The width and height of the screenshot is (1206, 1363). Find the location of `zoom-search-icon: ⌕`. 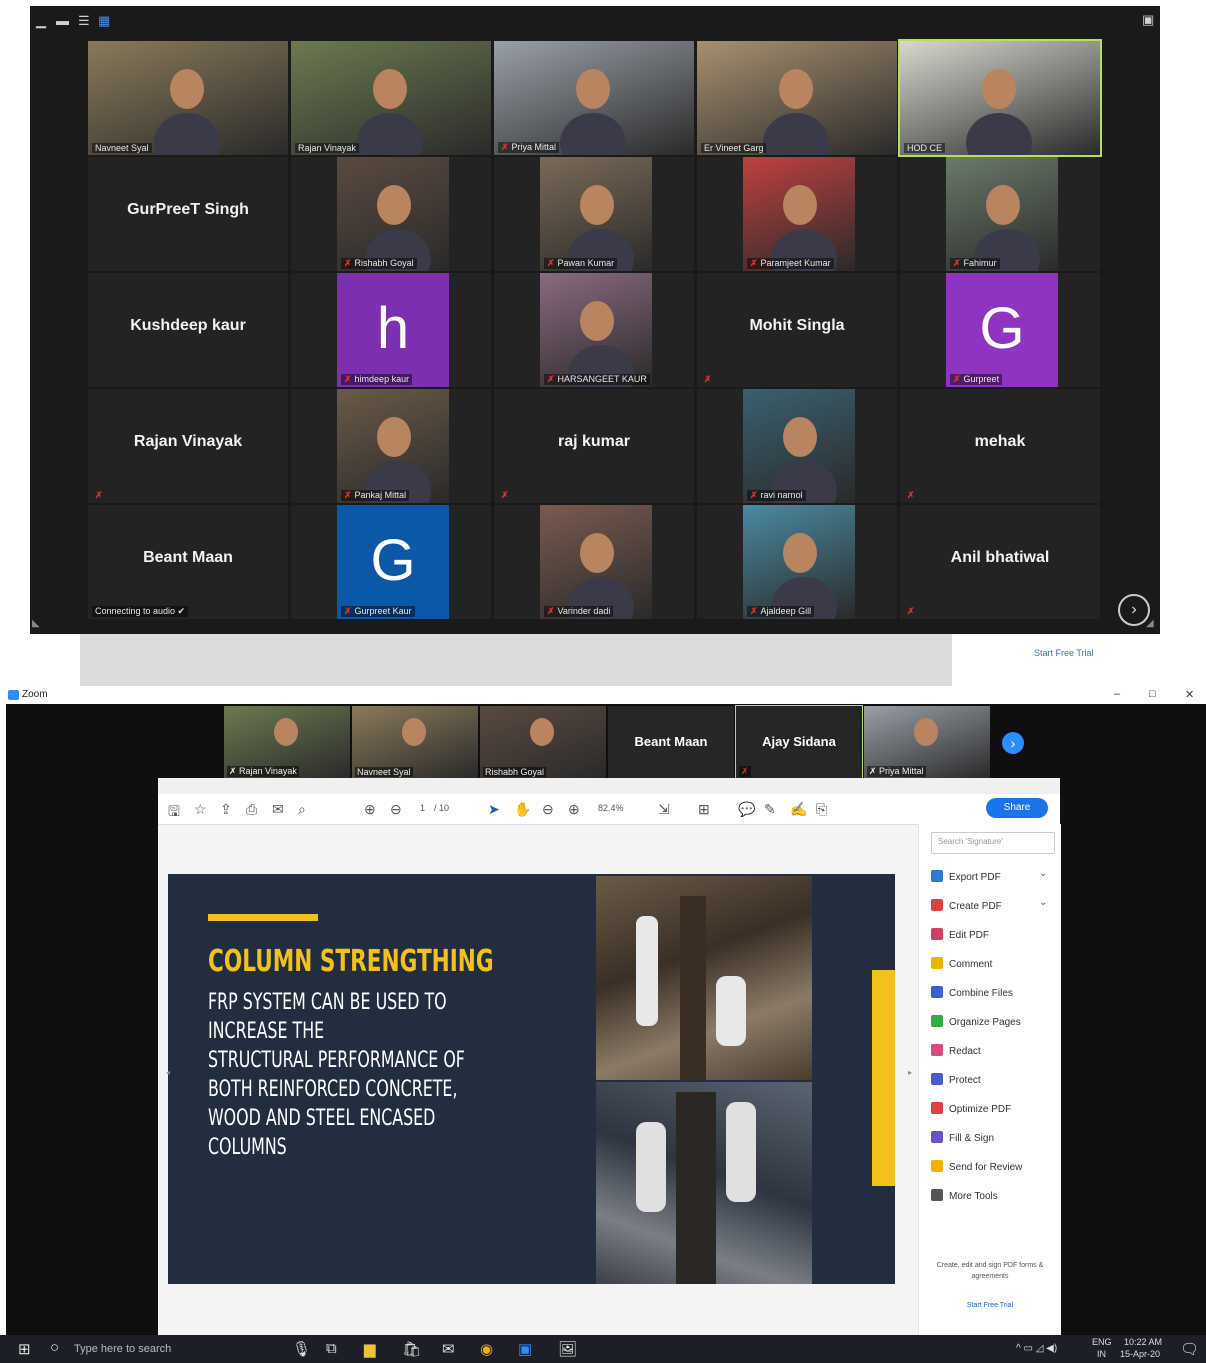

zoom-search-icon: ⌕ is located at coordinates (302, 809).